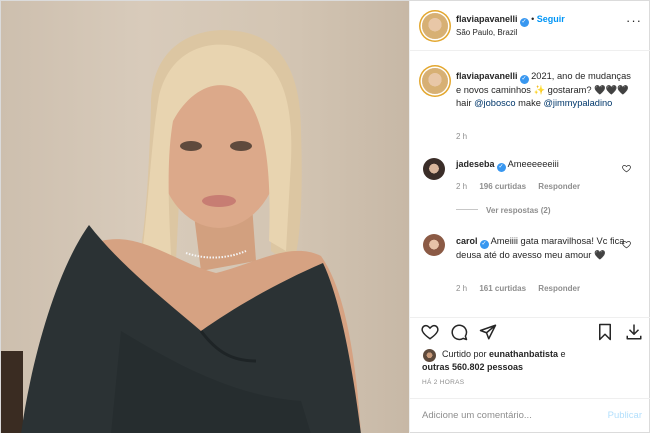 Image resolution: width=650 pixels, height=433 pixels. I want to click on comment-text: Ameeeeeeiii, so click(532, 164).